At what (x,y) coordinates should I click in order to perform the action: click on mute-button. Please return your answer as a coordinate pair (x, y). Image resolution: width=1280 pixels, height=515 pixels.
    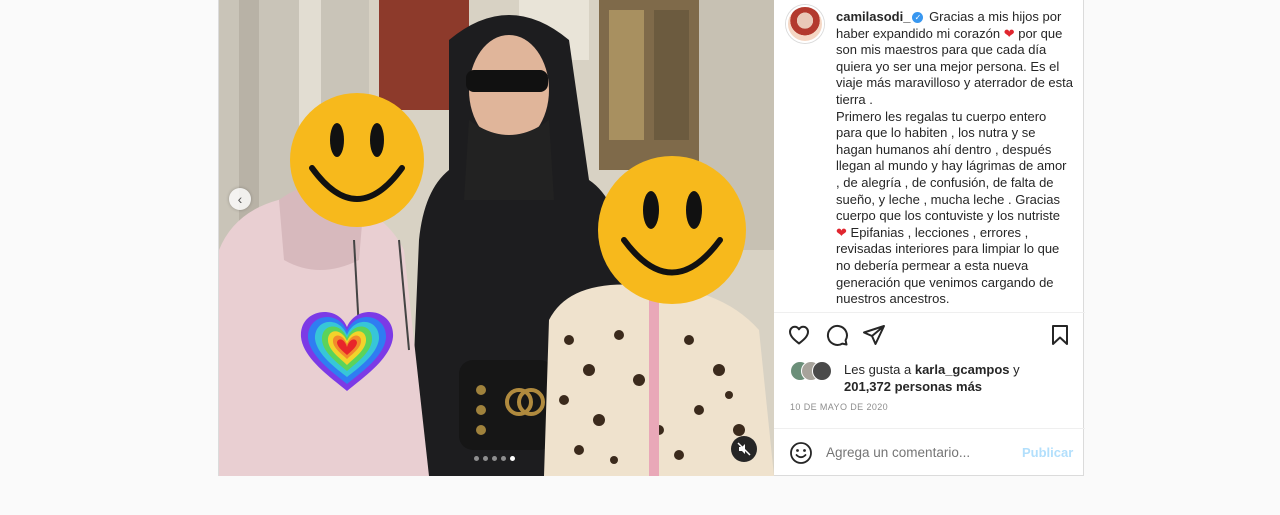
    Looking at the image, I should click on (744, 449).